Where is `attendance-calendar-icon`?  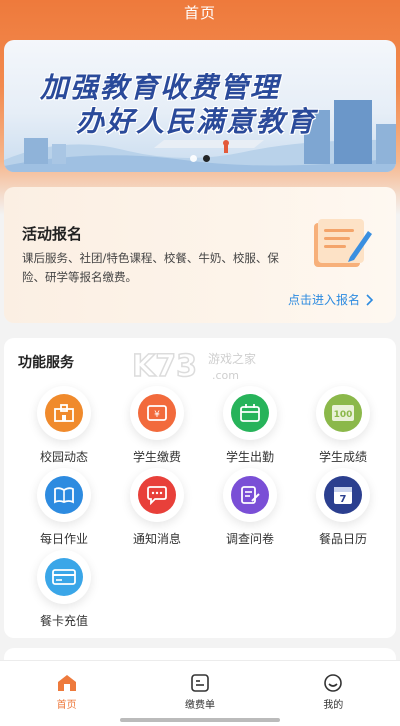 attendance-calendar-icon is located at coordinates (250, 413).